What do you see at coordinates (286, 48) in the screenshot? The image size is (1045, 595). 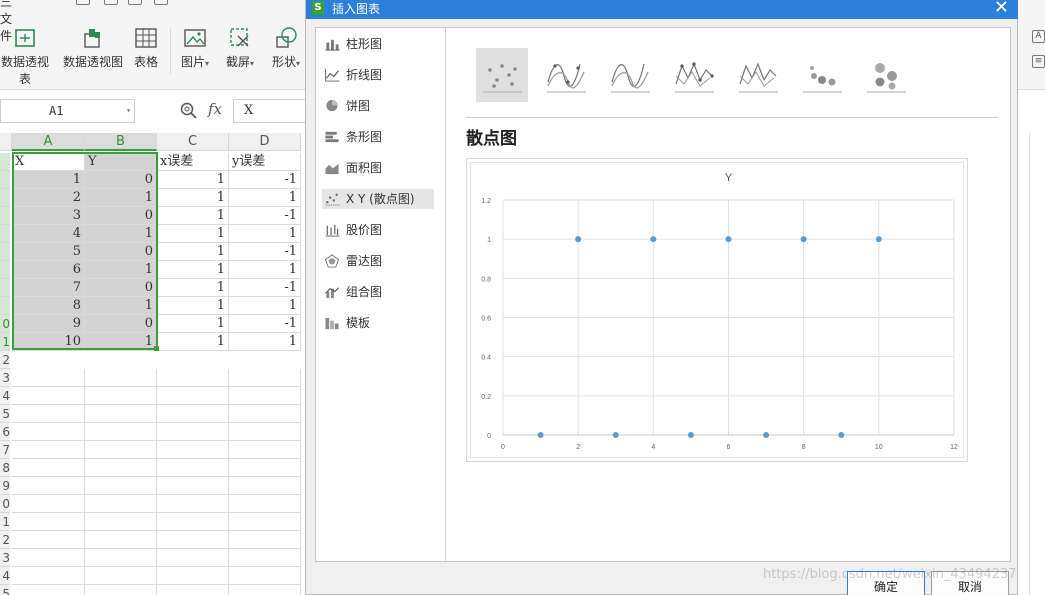 I see `shapes-button: 形状▾` at bounding box center [286, 48].